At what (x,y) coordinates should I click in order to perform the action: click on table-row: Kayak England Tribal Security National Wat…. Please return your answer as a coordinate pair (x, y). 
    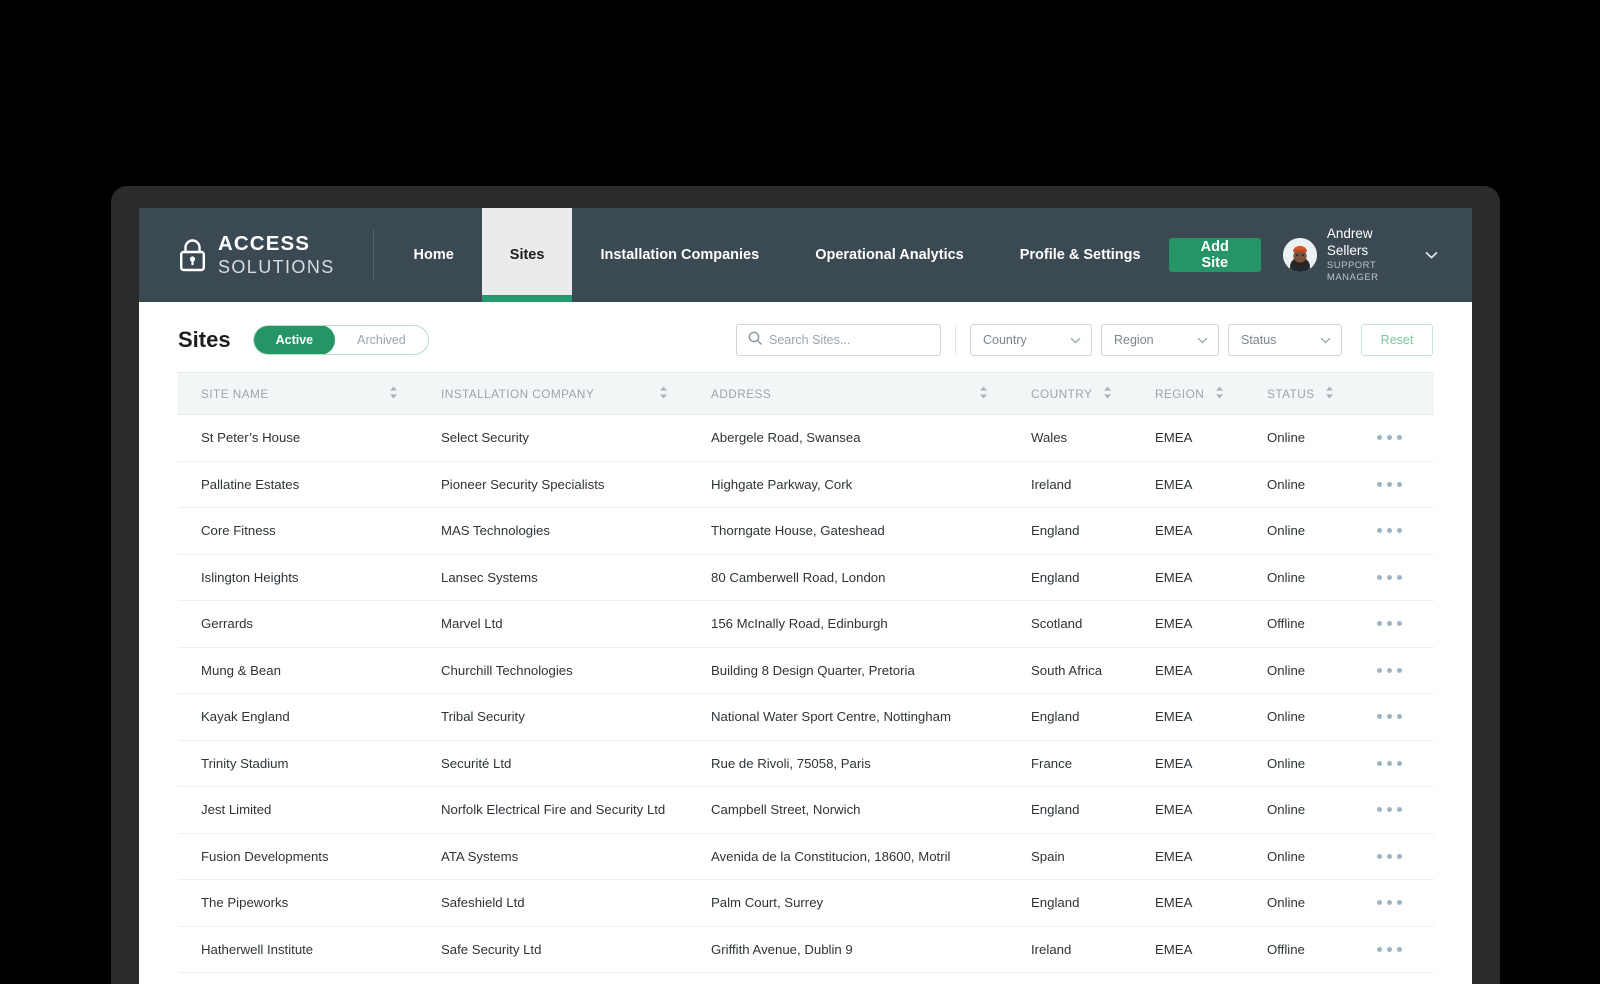
    Looking at the image, I should click on (806, 717).